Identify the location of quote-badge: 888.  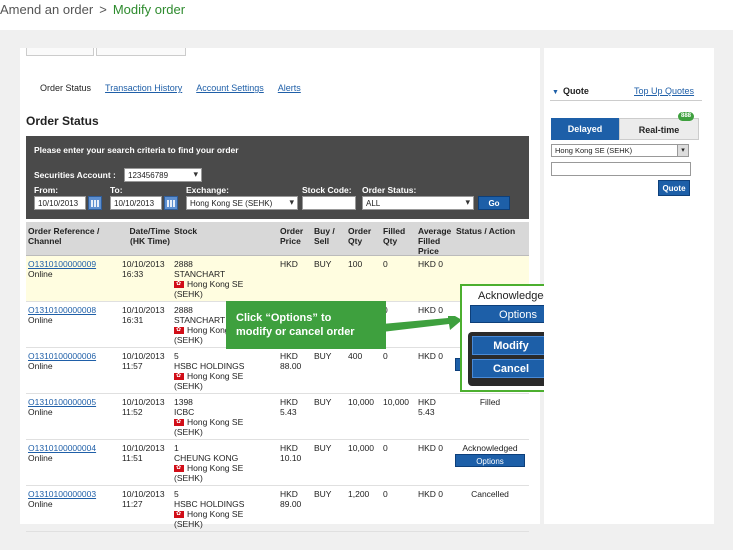
(686, 116).